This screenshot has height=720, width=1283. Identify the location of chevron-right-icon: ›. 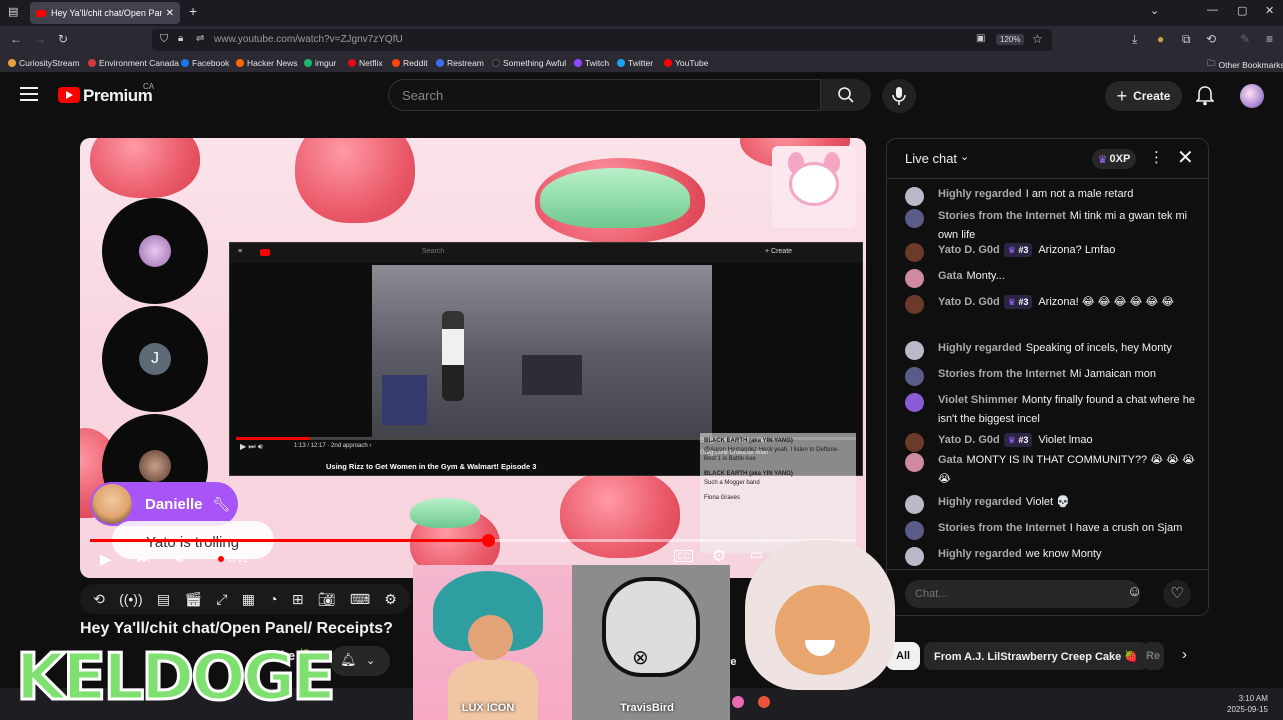
(1184, 654).